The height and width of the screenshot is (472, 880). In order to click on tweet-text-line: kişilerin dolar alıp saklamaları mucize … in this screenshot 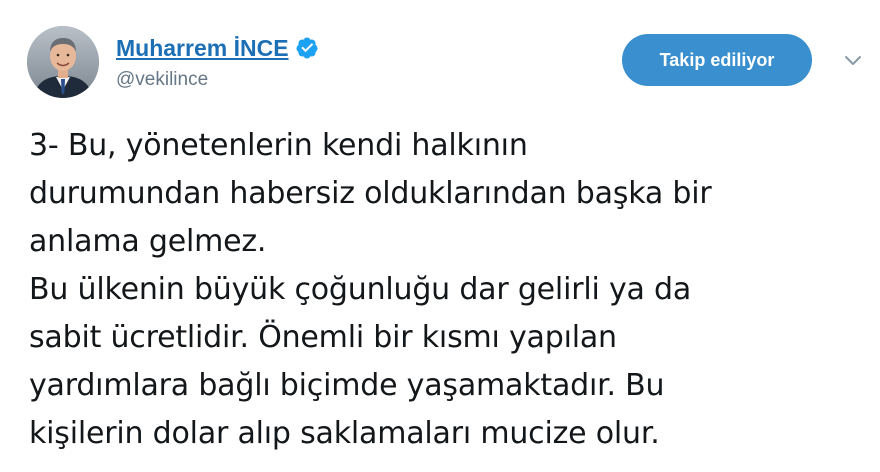, I will do `click(344, 433)`.